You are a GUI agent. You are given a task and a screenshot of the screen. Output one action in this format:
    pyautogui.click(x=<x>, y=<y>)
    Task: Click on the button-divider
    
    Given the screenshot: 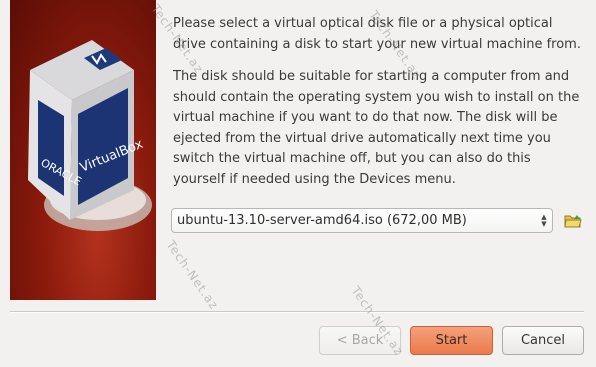 What is the action you would take?
    pyautogui.click(x=297, y=312)
    